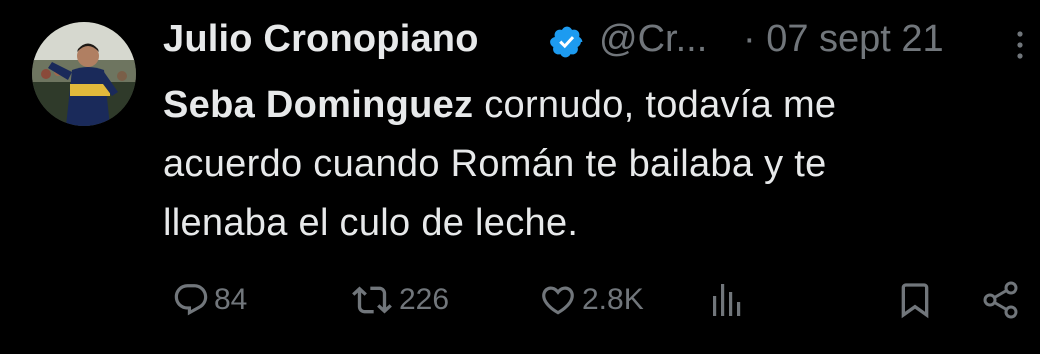  I want to click on like-button: 2.8K, so click(591, 300).